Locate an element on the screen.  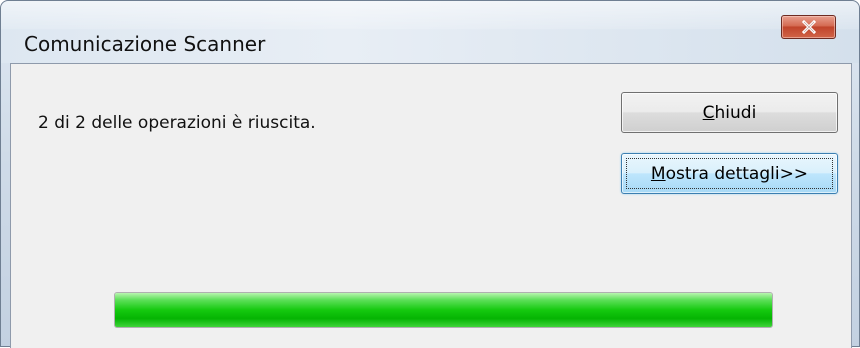
progress-bar is located at coordinates (443, 310).